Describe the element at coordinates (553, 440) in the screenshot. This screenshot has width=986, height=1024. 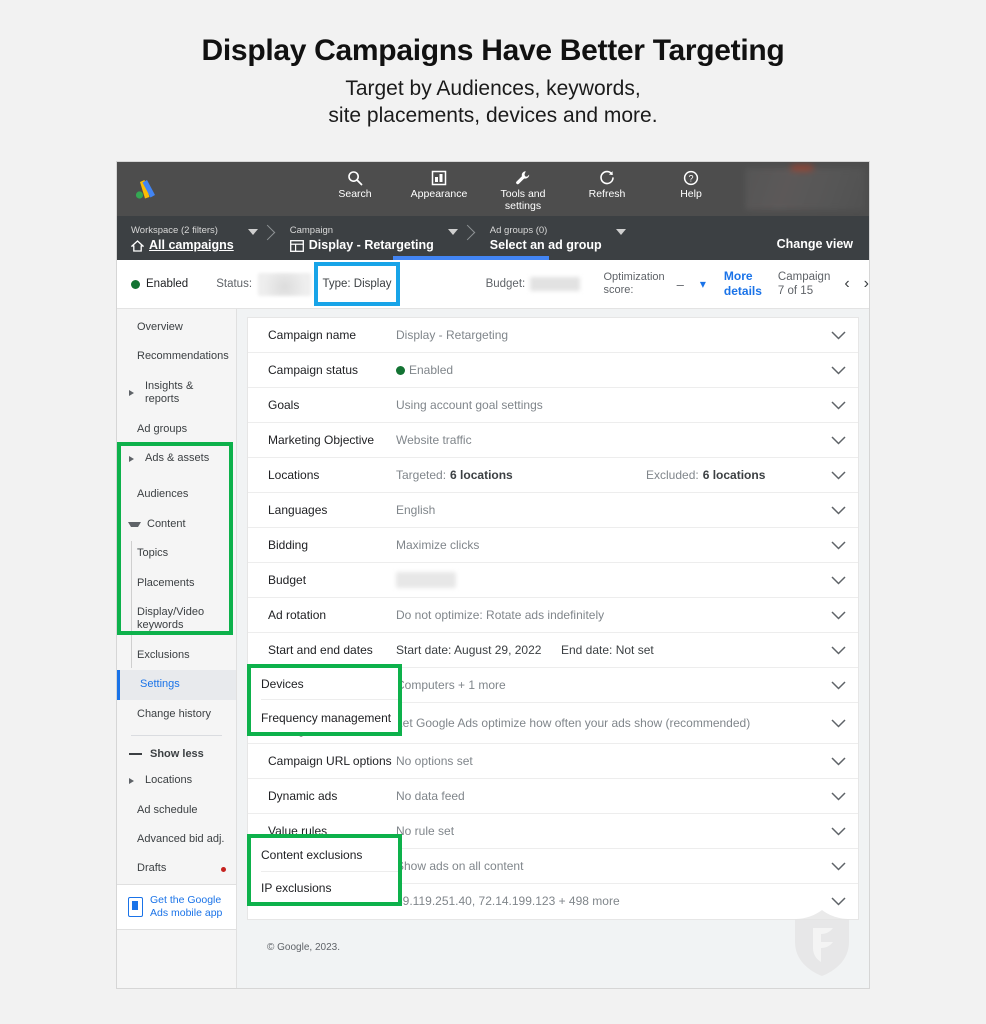
I see `table-row: Marketing Objective Website traffic` at that location.